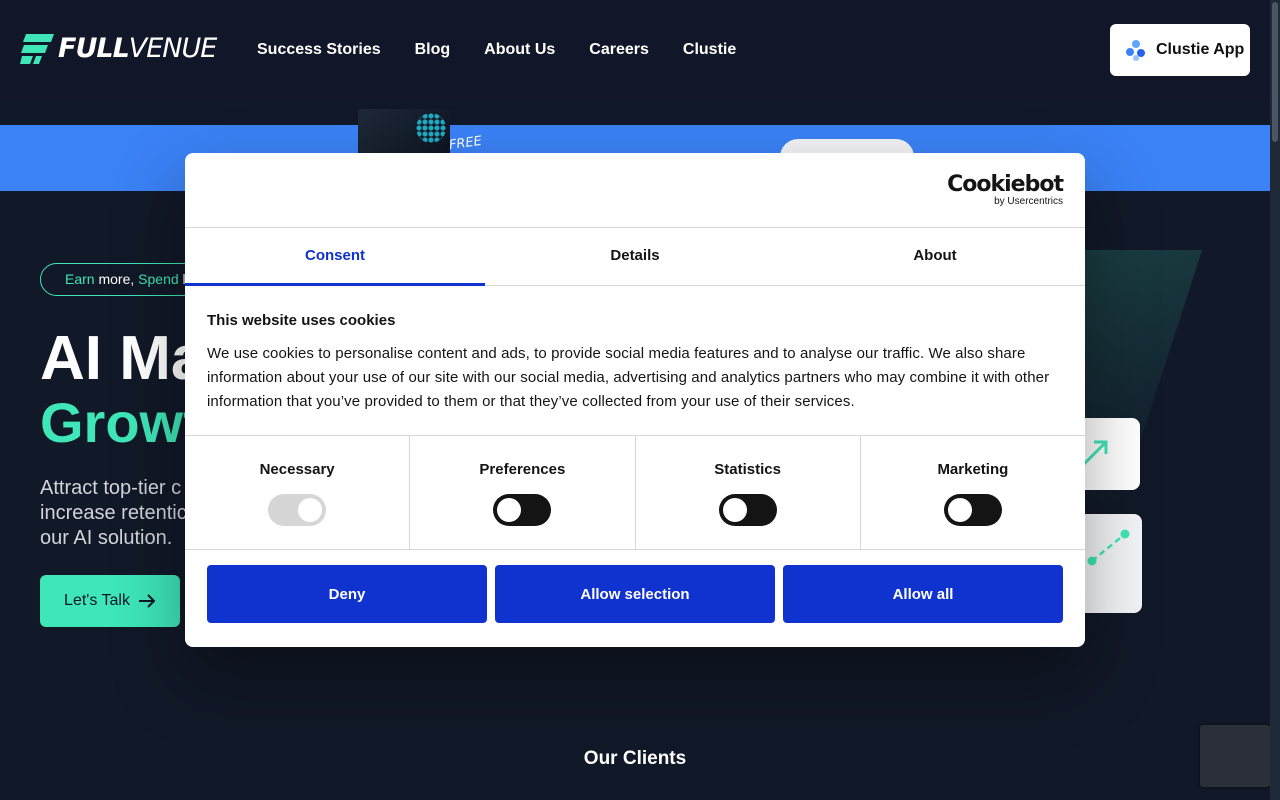 This screenshot has width=1280, height=800. I want to click on cookiebot-logo-text: Cookiebot, so click(1005, 184).